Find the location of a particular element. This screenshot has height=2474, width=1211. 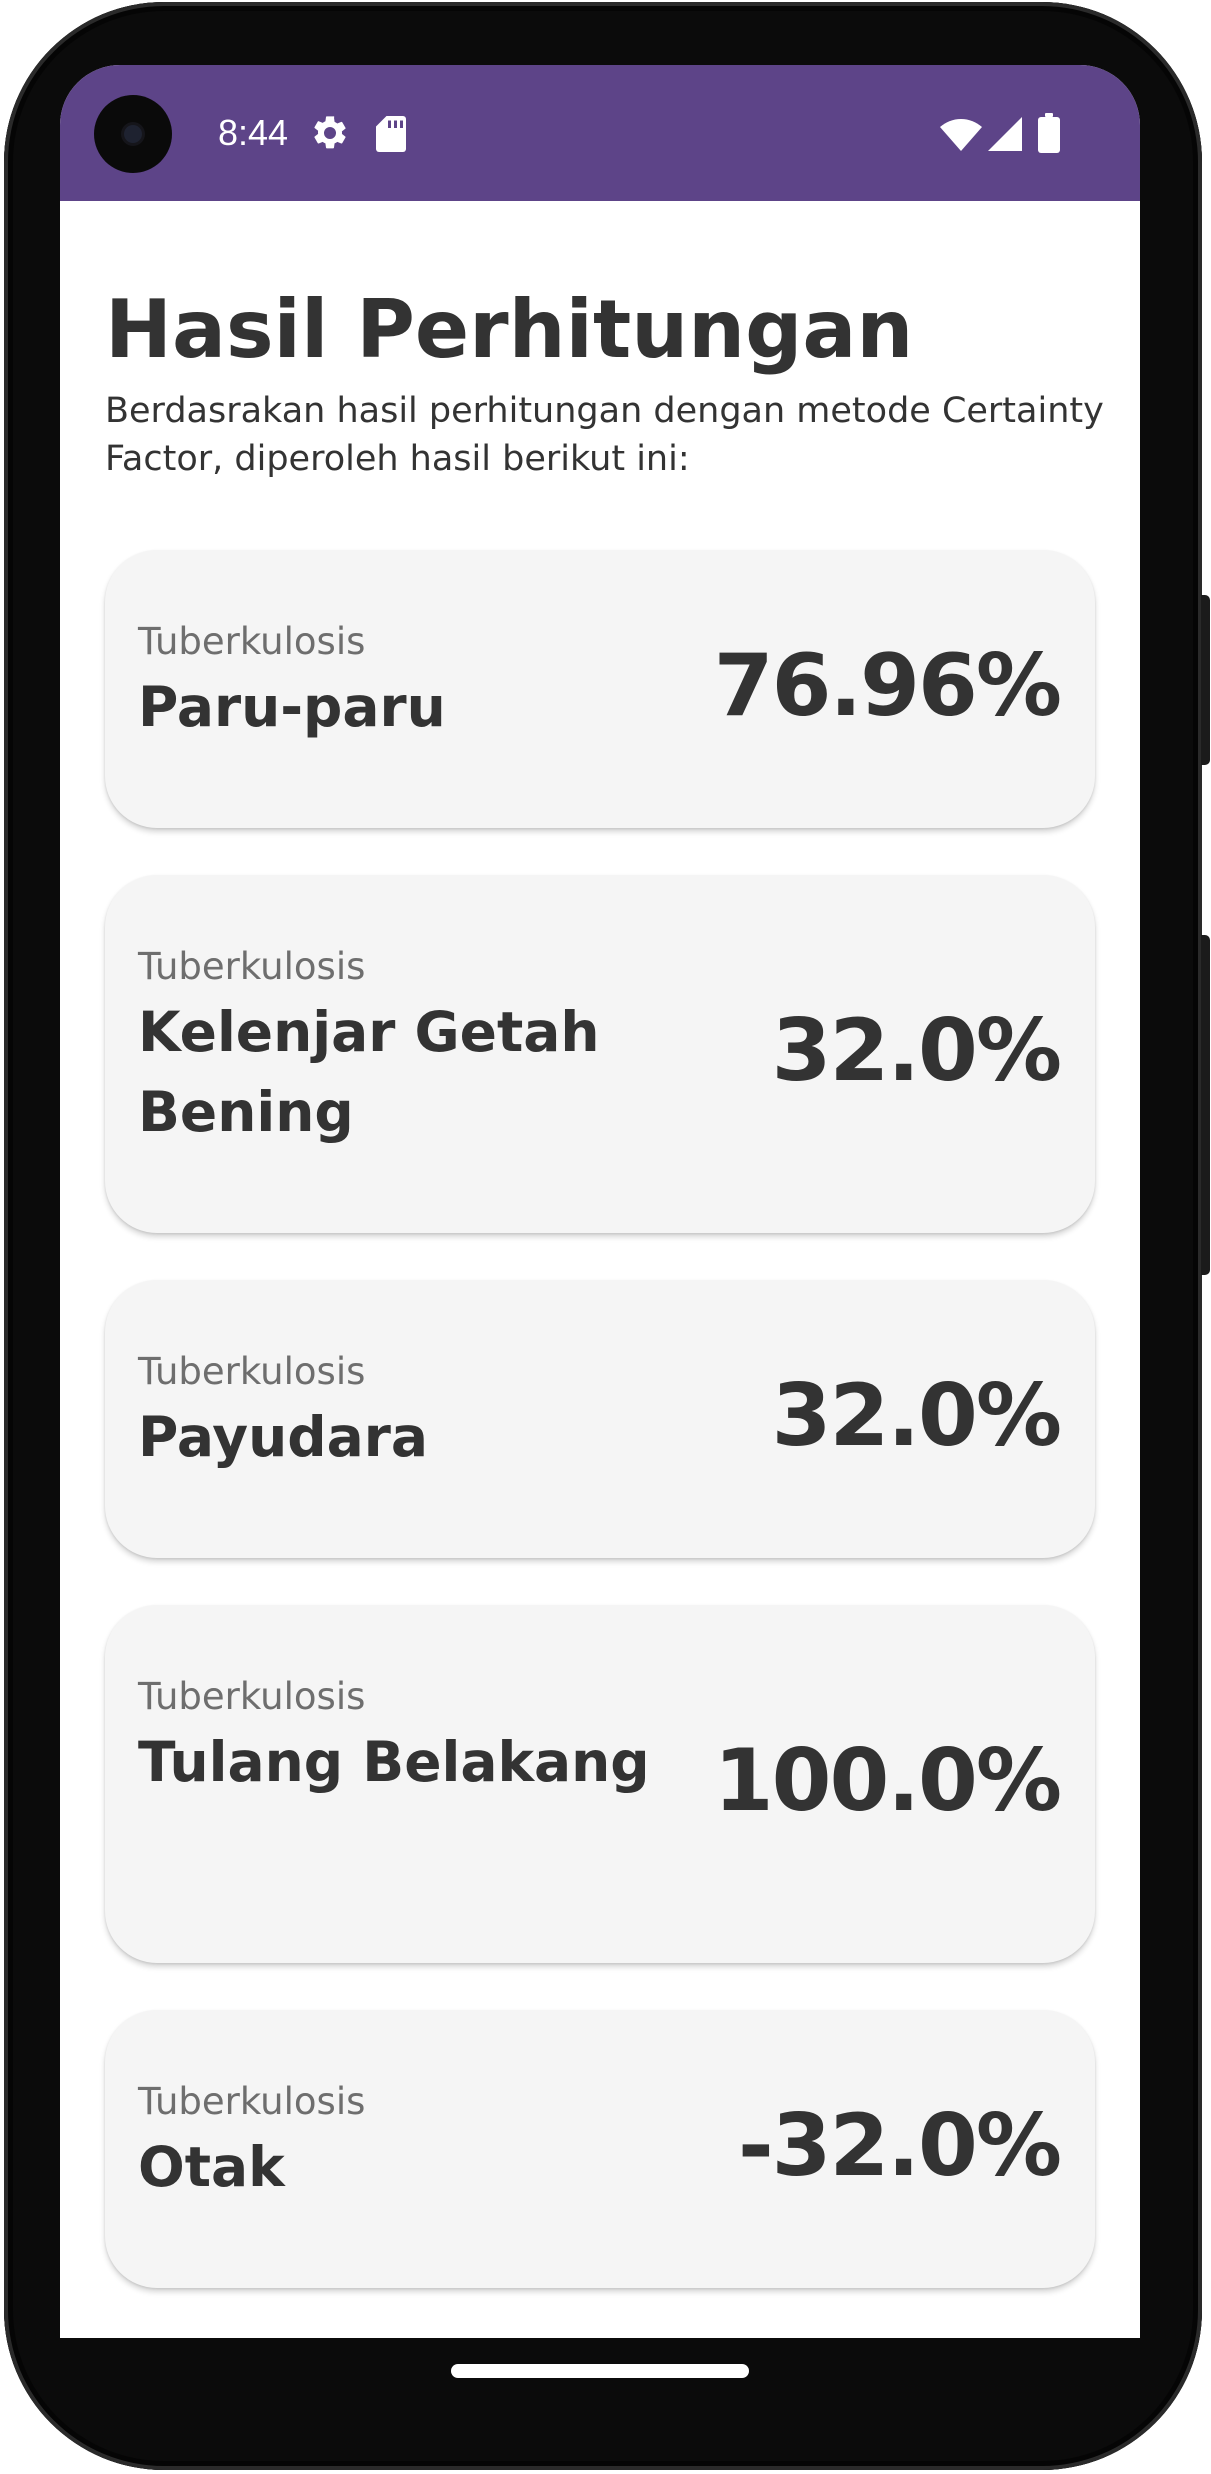

wifi-icon is located at coordinates (961, 135).